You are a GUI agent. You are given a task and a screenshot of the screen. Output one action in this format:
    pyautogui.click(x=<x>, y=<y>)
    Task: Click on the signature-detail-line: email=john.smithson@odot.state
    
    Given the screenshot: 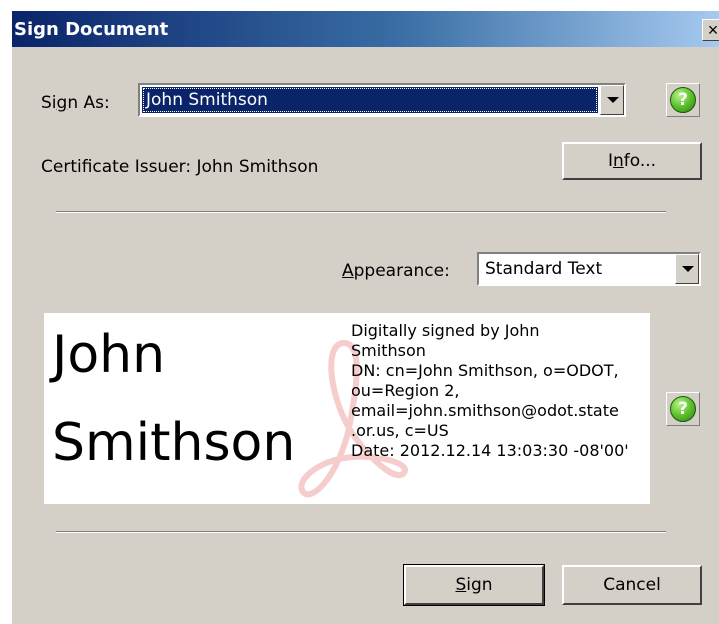 What is the action you would take?
    pyautogui.click(x=485, y=410)
    